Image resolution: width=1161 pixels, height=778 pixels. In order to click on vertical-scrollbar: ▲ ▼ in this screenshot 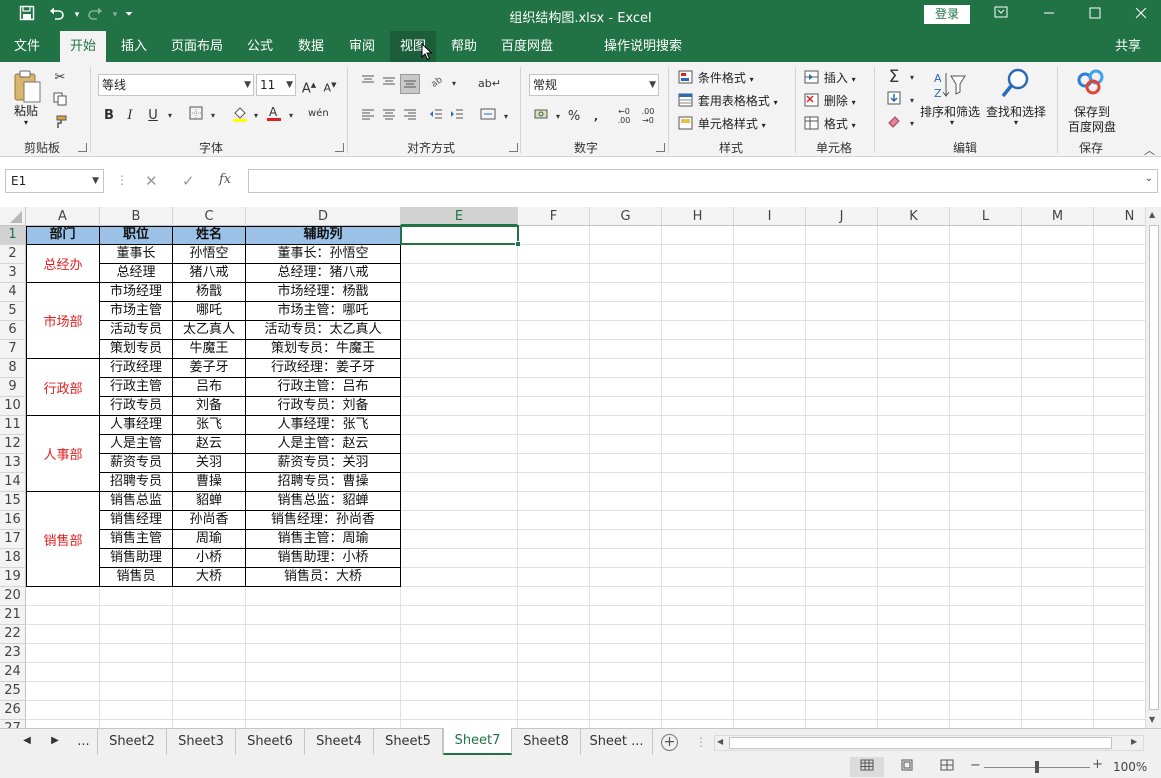, I will do `click(1153, 467)`.